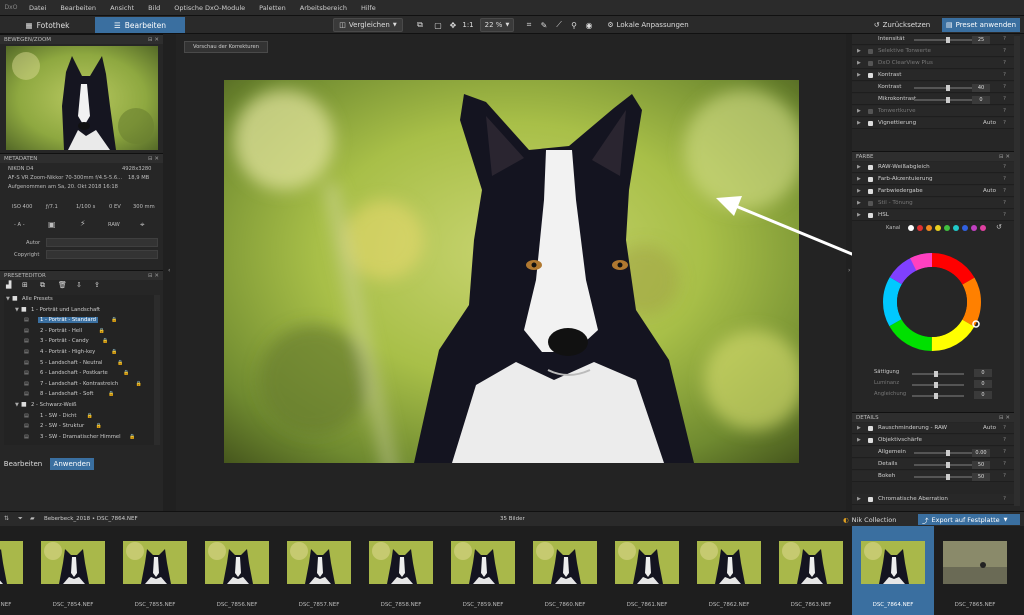 This screenshot has height=615, width=1024. I want to click on filmstrip-thumbnail: DSC_7864.NEF, so click(893, 570).